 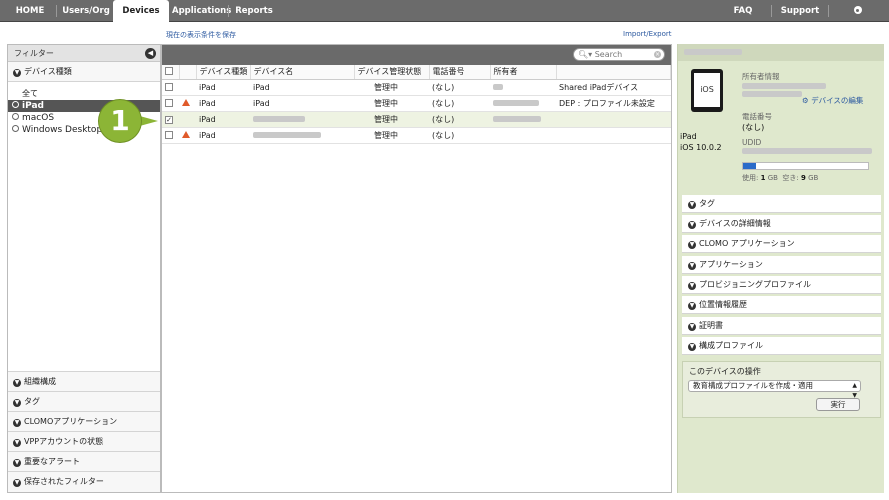 I want to click on collapse-sidebar-icon: ◀, so click(x=150, y=53).